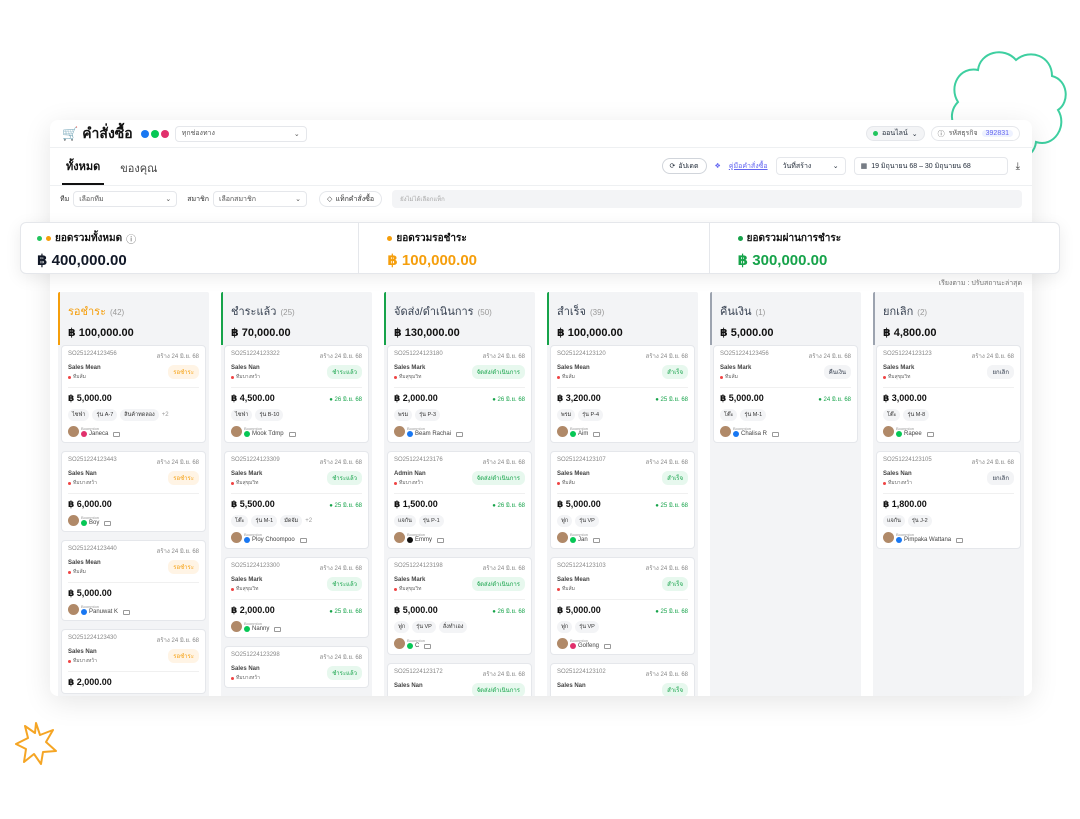 The width and height of the screenshot is (1080, 819). What do you see at coordinates (895, 133) in the screenshot?
I see `online-status-select: ออนไลน์ ⌄` at bounding box center [895, 133].